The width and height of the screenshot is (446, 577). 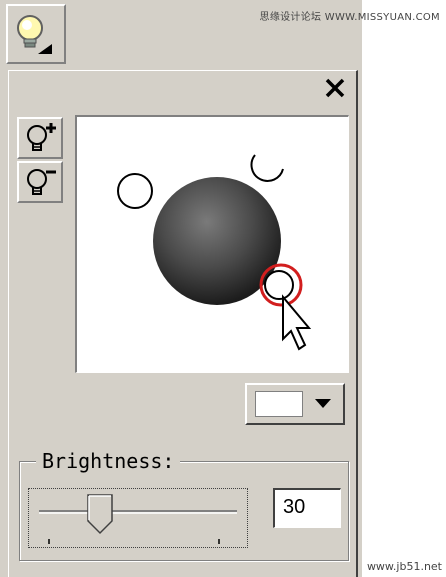 I want to click on light-source-handle, so click(x=135, y=191).